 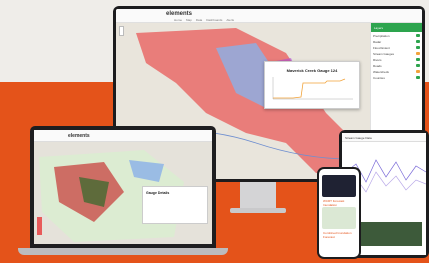 What do you see at coordinates (396, 27) in the screenshot?
I see `panel-header: Layers` at bounding box center [396, 27].